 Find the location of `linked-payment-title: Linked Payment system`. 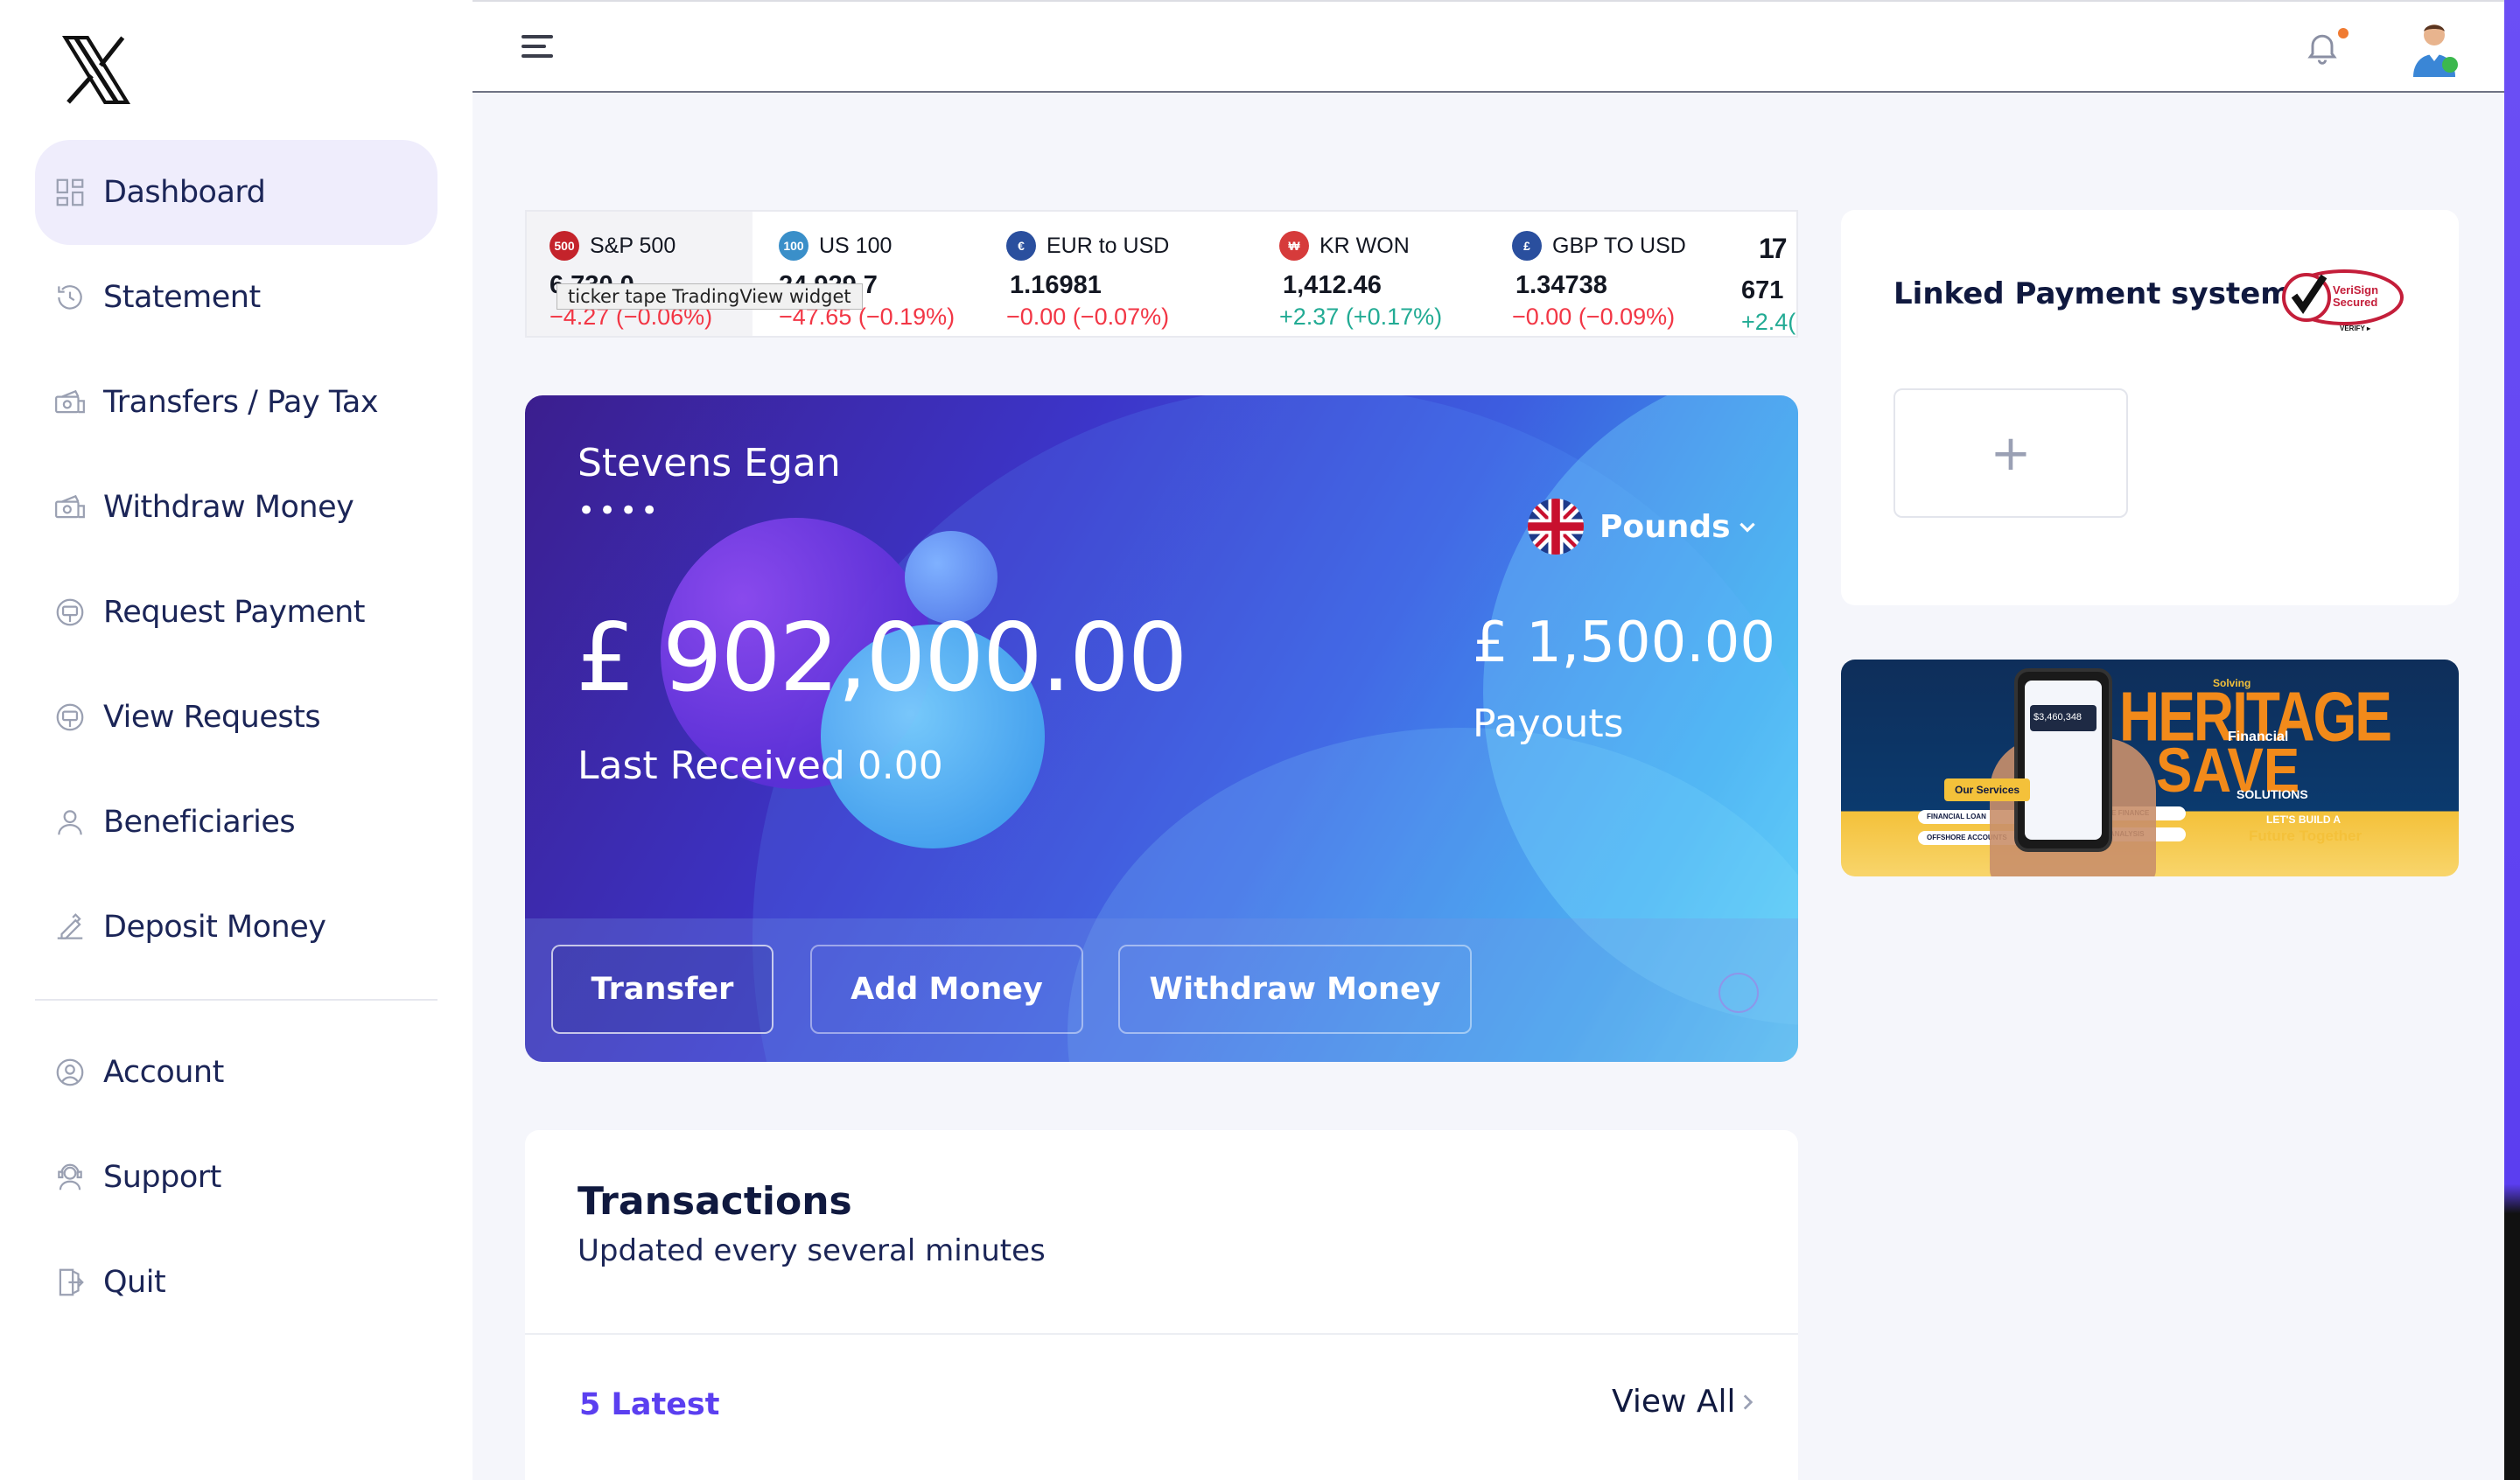

linked-payment-title: Linked Payment system is located at coordinates (2093, 293).